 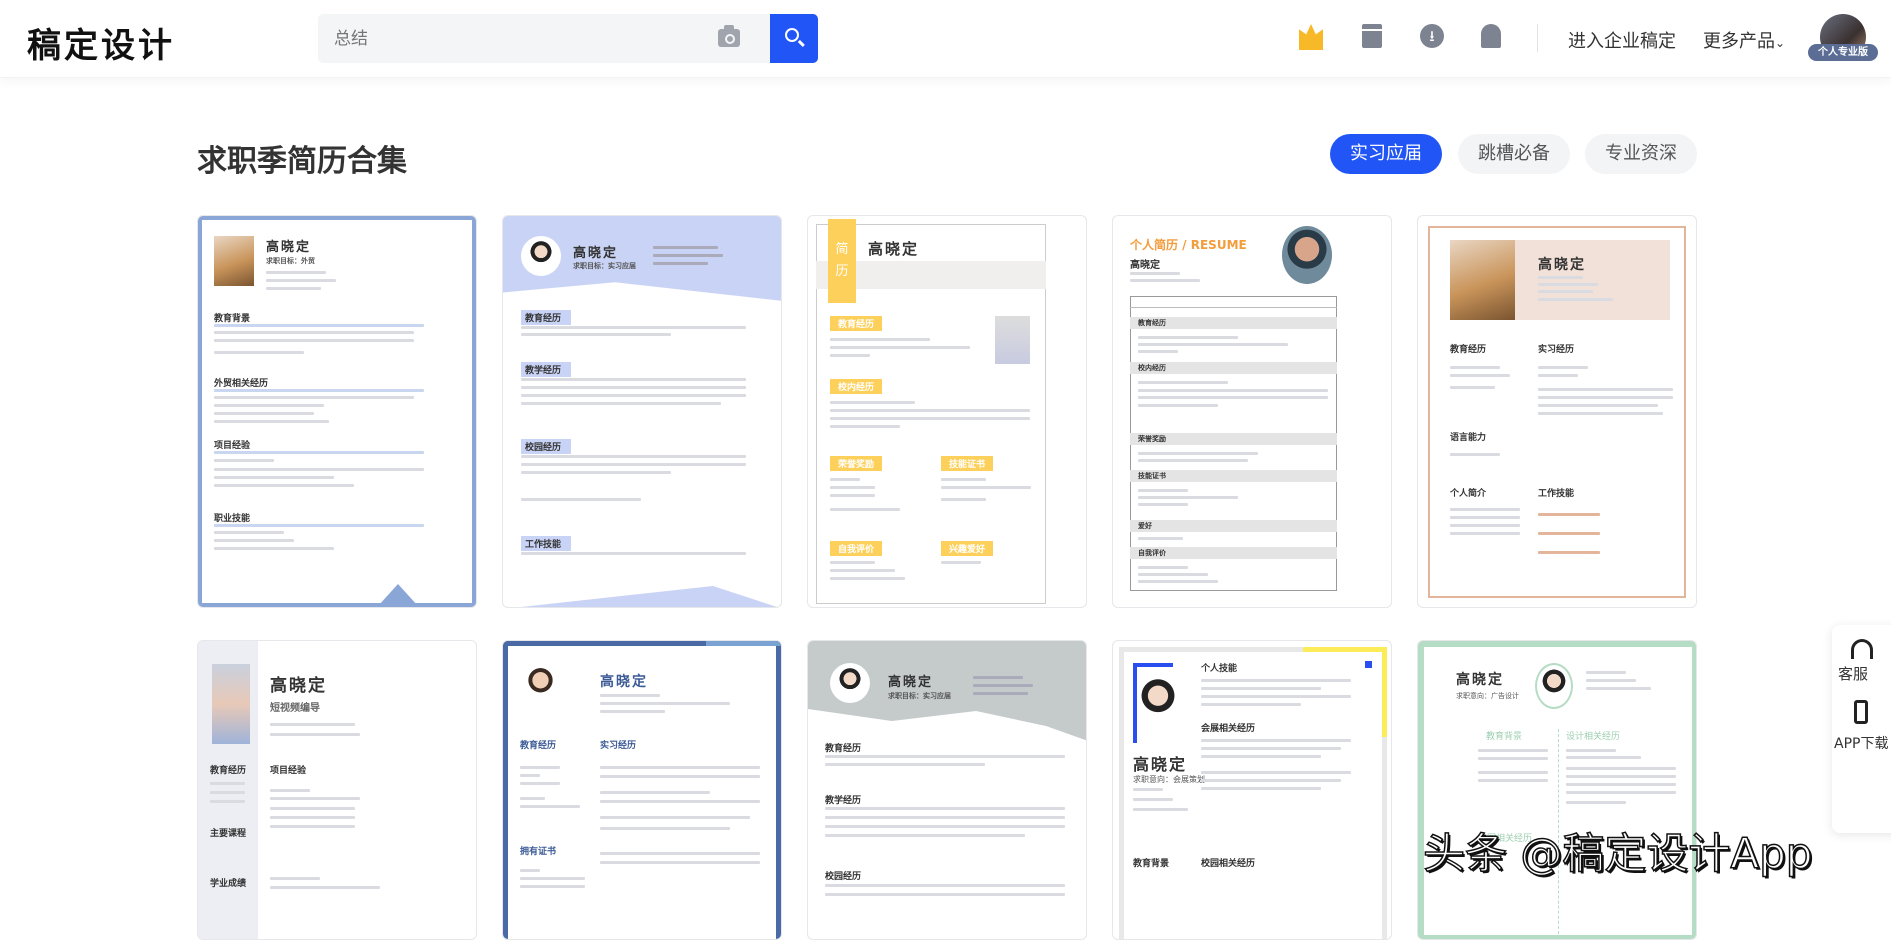 What do you see at coordinates (1491, 36) in the screenshot?
I see `bell-icon` at bounding box center [1491, 36].